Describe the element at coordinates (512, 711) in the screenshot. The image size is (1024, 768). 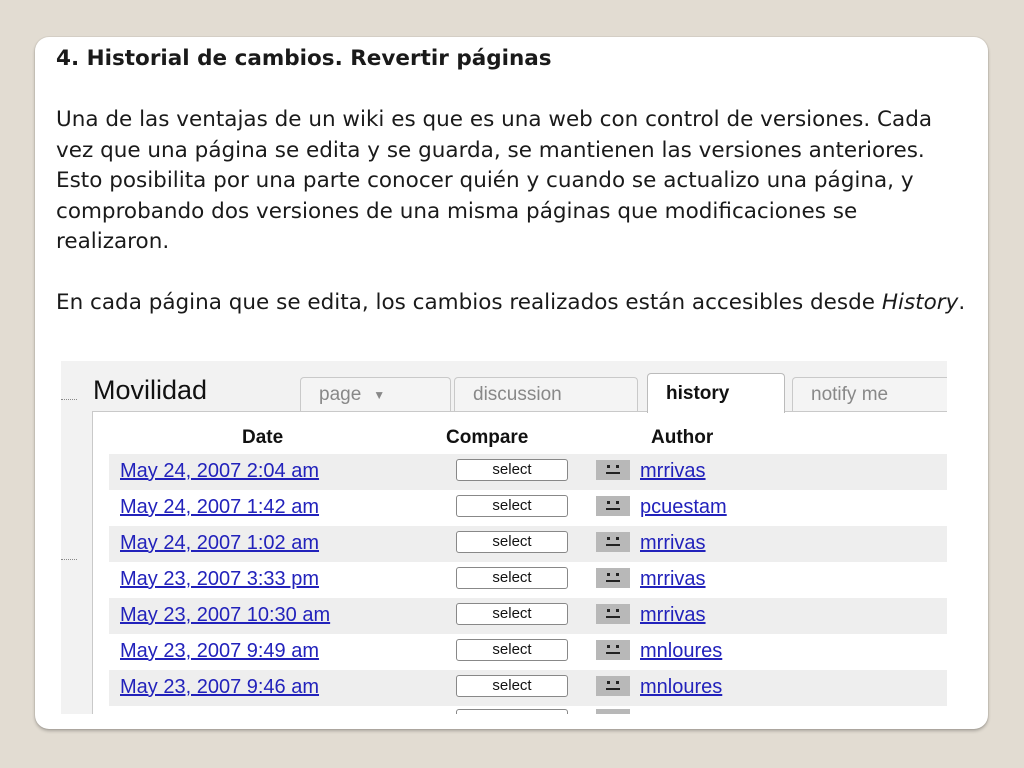
I see `select-button-partial` at that location.